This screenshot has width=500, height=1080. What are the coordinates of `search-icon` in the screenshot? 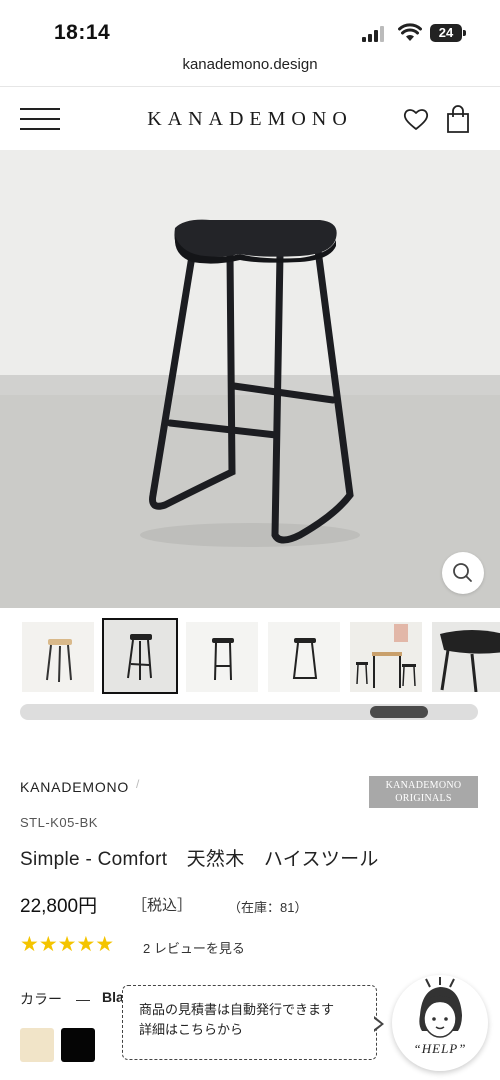 It's located at (462, 572).